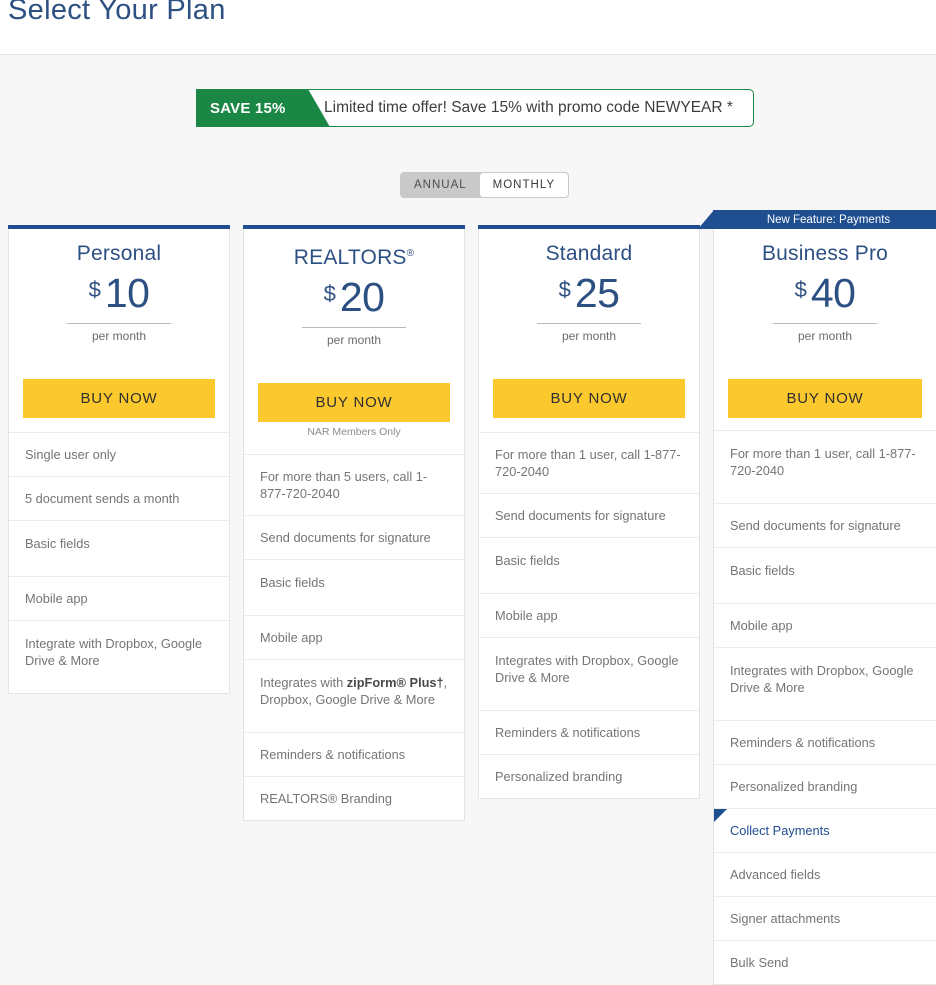 Image resolution: width=936 pixels, height=985 pixels. I want to click on plan-name-business-pro: Business Pro, so click(825, 254).